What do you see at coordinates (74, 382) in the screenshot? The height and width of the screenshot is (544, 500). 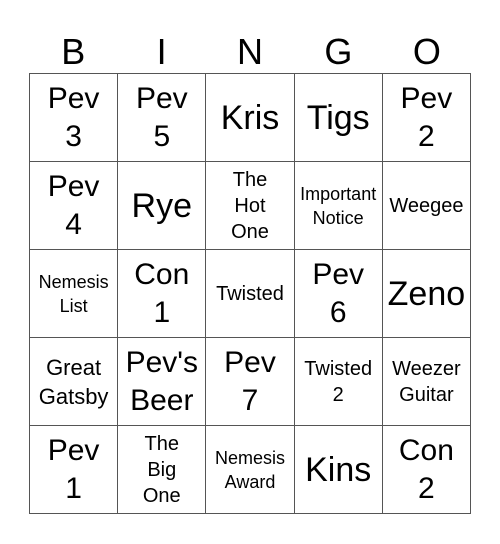 I see `bingo-cell: Great Gatsby` at bounding box center [74, 382].